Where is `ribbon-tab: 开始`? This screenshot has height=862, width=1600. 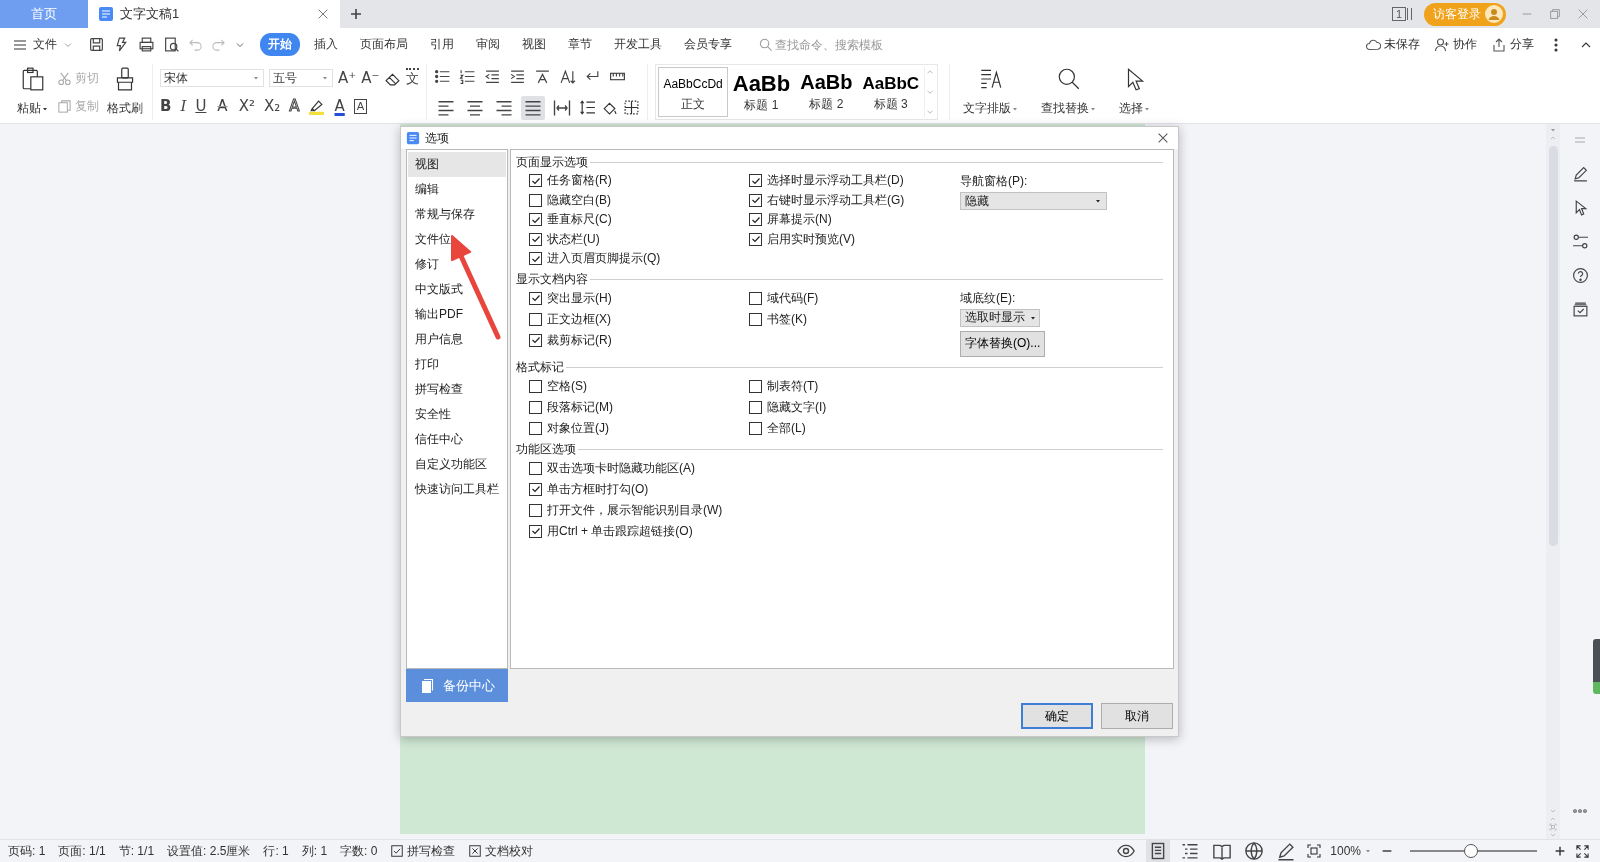
ribbon-tab: 开始 is located at coordinates (280, 44).